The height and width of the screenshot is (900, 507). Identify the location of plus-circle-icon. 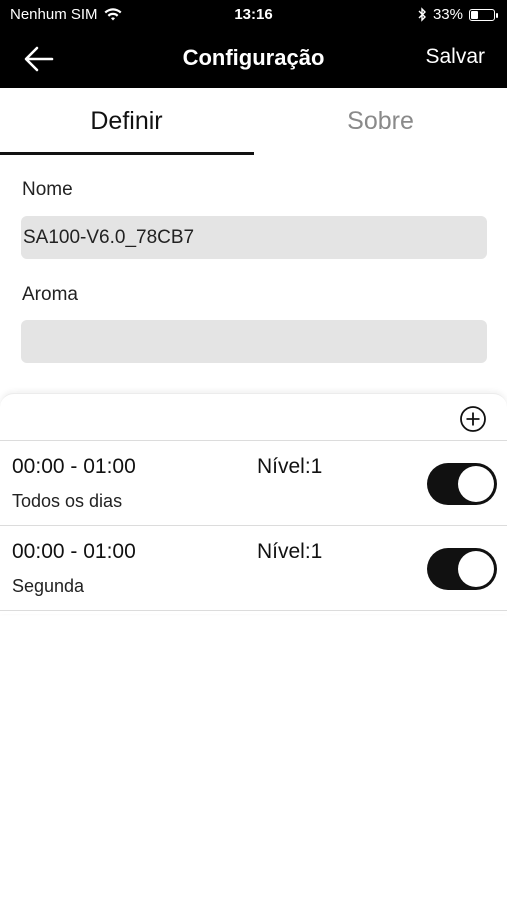
(473, 419).